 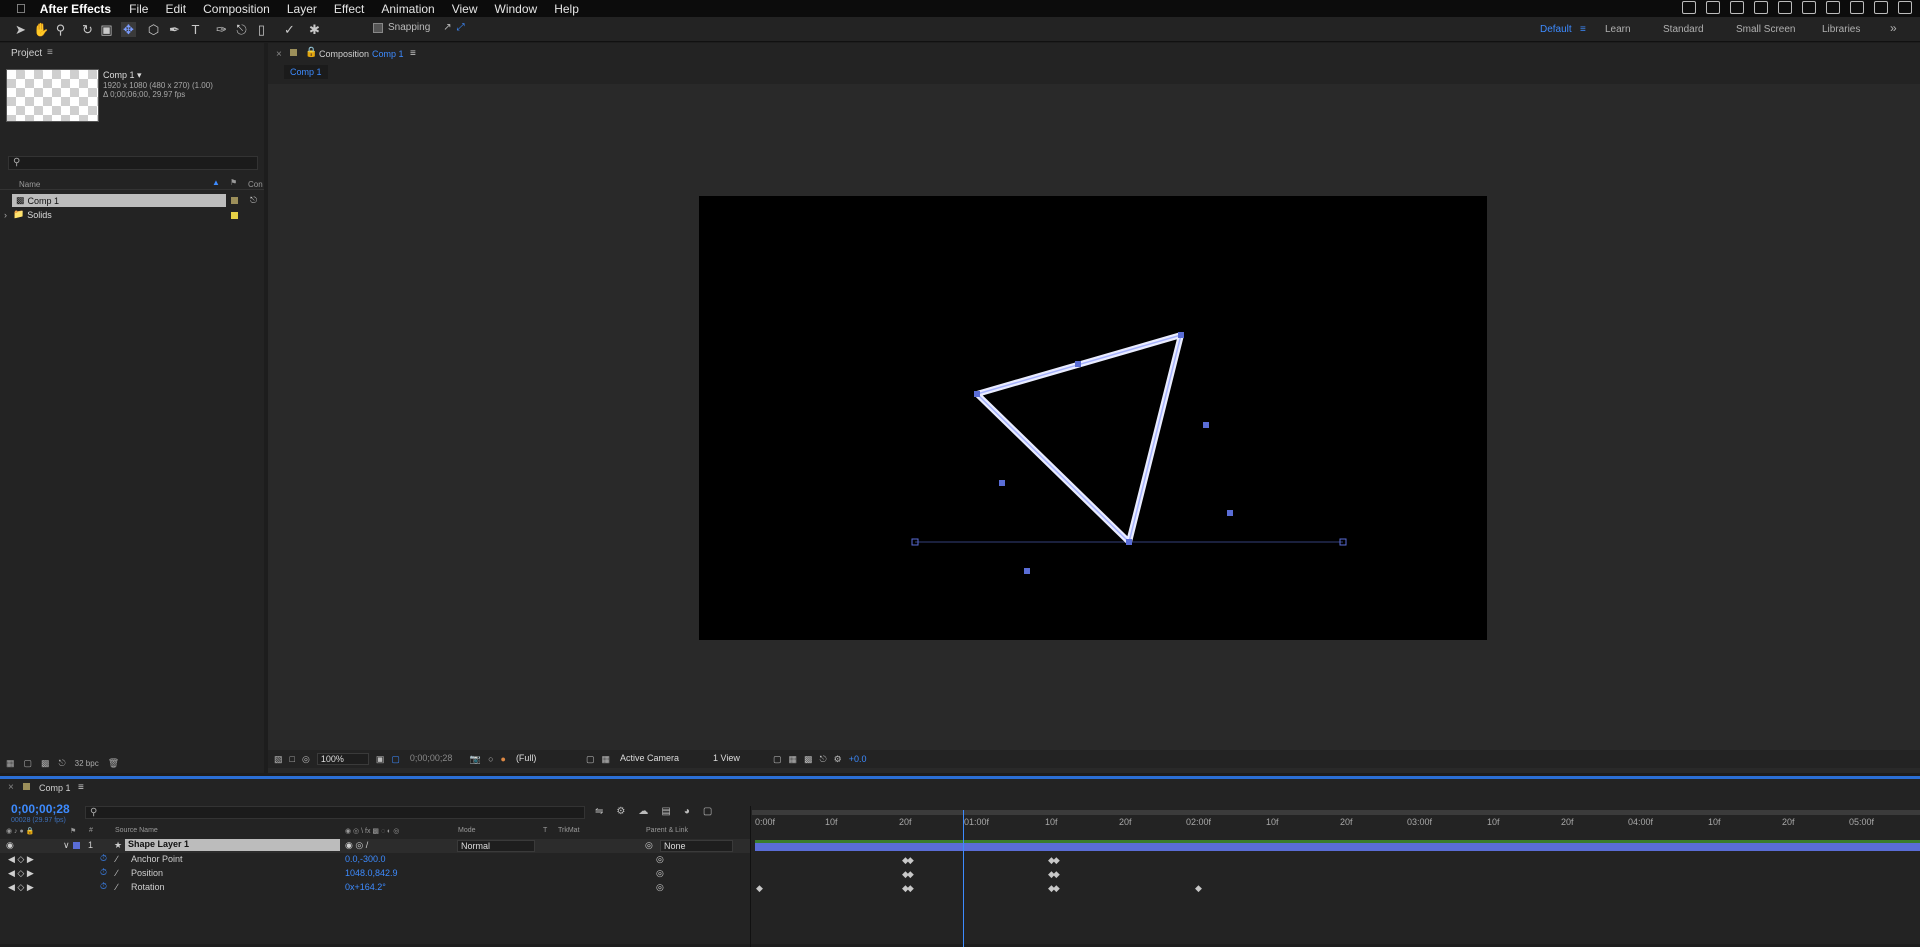 What do you see at coordinates (792, 759) in the screenshot?
I see `fast-preview-icon: ▦` at bounding box center [792, 759].